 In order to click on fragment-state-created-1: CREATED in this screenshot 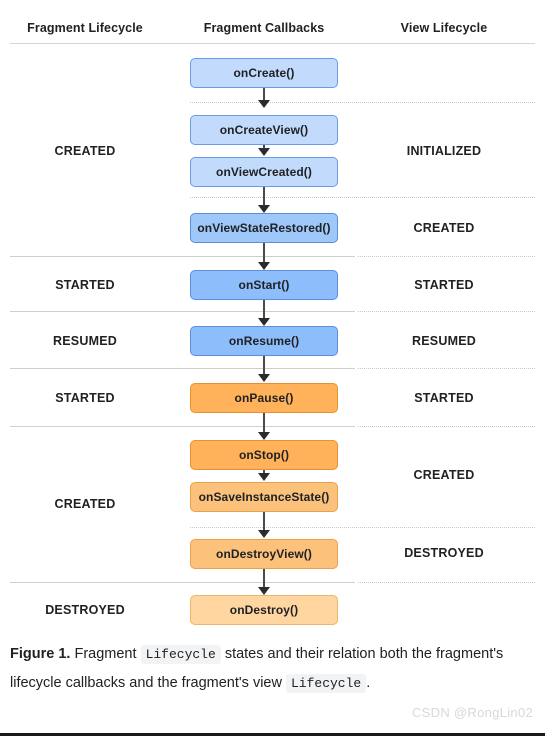, I will do `click(85, 151)`.